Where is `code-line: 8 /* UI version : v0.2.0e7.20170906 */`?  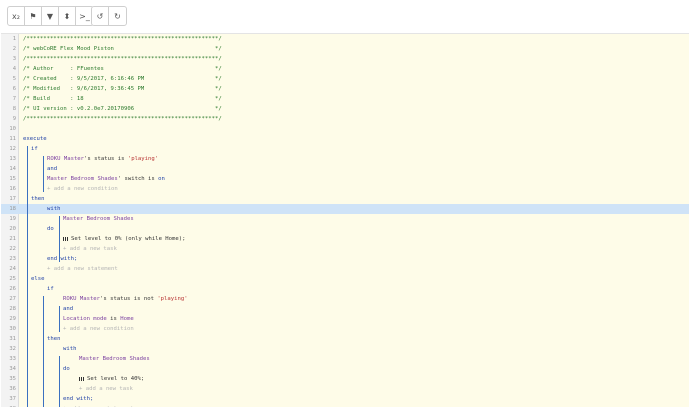
code-line: 8 /* UI version : v0.2.0e7.20170906 */ is located at coordinates (345, 109).